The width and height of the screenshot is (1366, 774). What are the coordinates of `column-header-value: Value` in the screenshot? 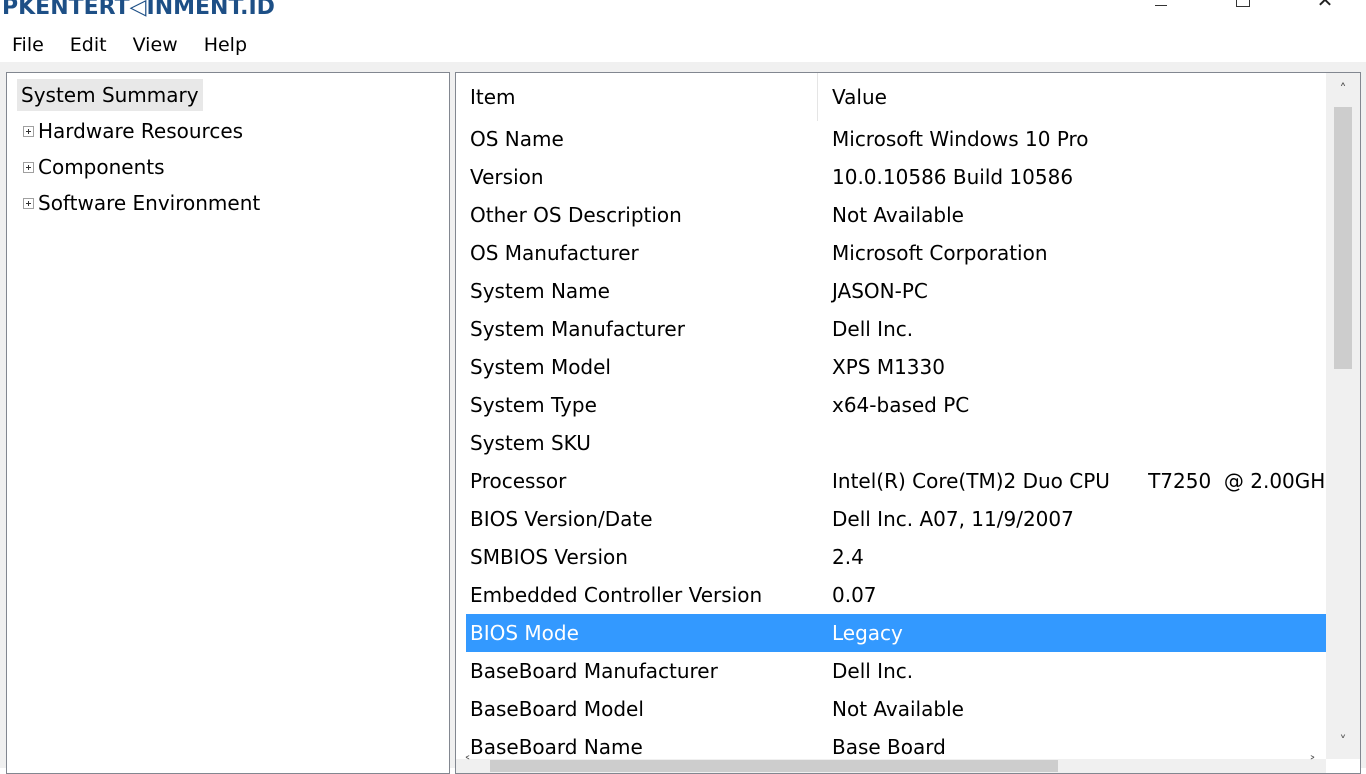 It's located at (1072, 97).